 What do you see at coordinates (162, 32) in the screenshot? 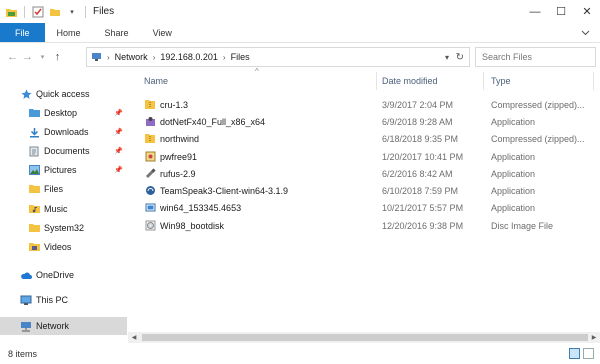
I see `tab-view: View` at bounding box center [162, 32].